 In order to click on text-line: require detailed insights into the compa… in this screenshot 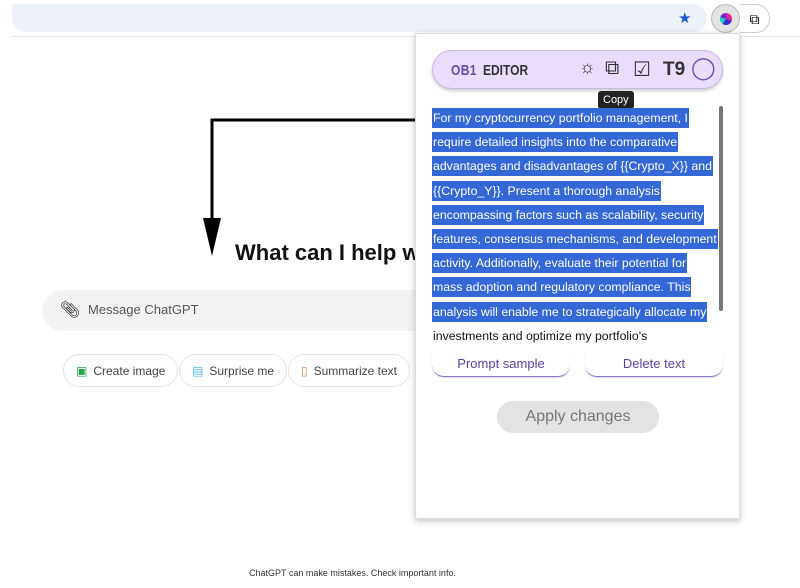, I will do `click(577, 142)`.